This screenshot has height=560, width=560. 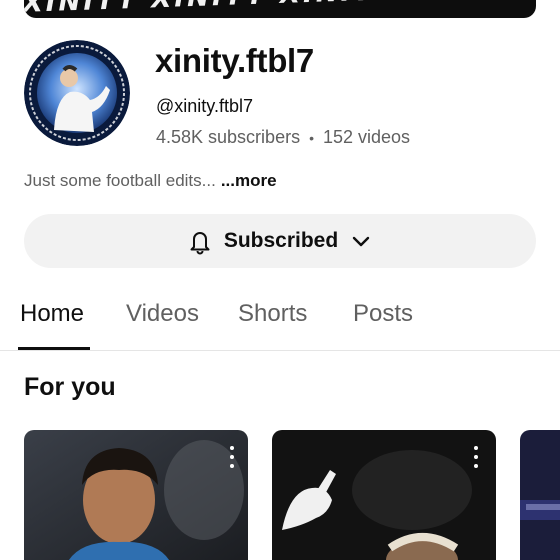 I want to click on section-title: For you, so click(x=70, y=387).